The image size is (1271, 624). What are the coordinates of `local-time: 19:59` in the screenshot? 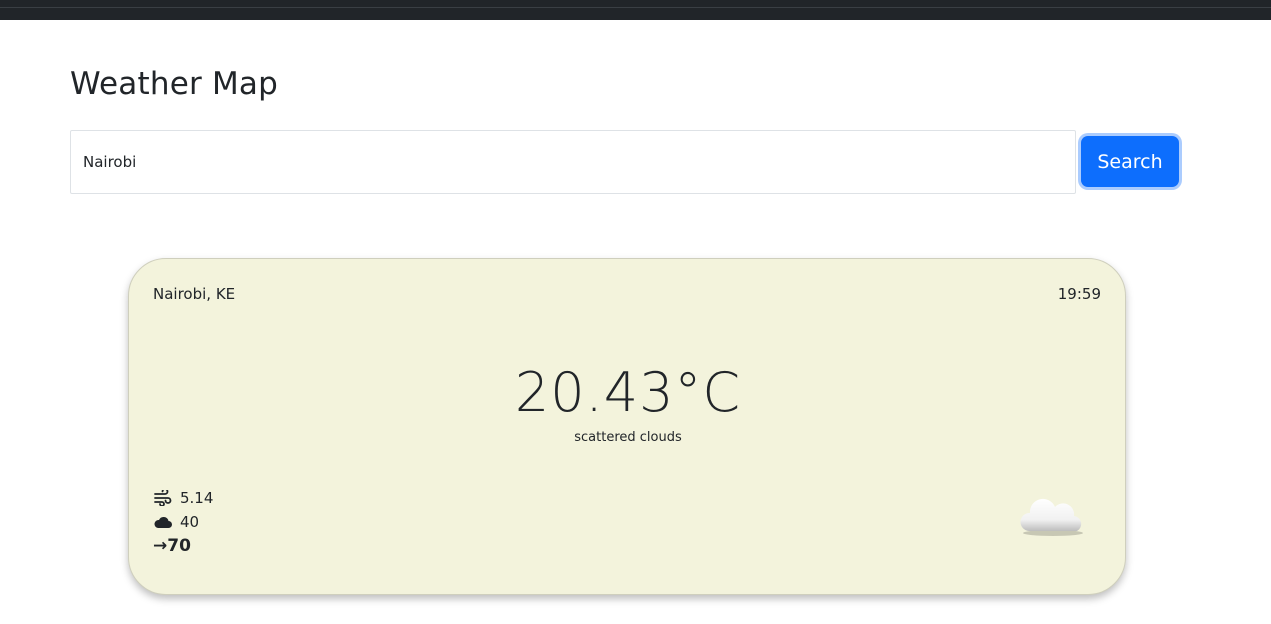 It's located at (1079, 294).